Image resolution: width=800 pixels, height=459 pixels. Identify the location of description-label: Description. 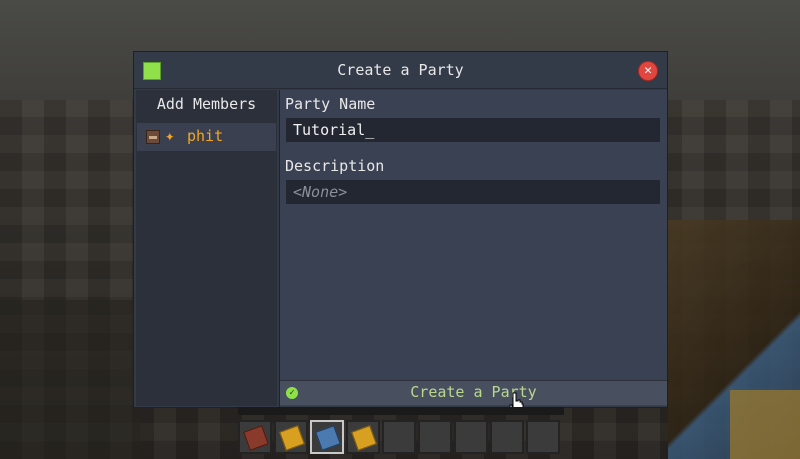
(335, 166).